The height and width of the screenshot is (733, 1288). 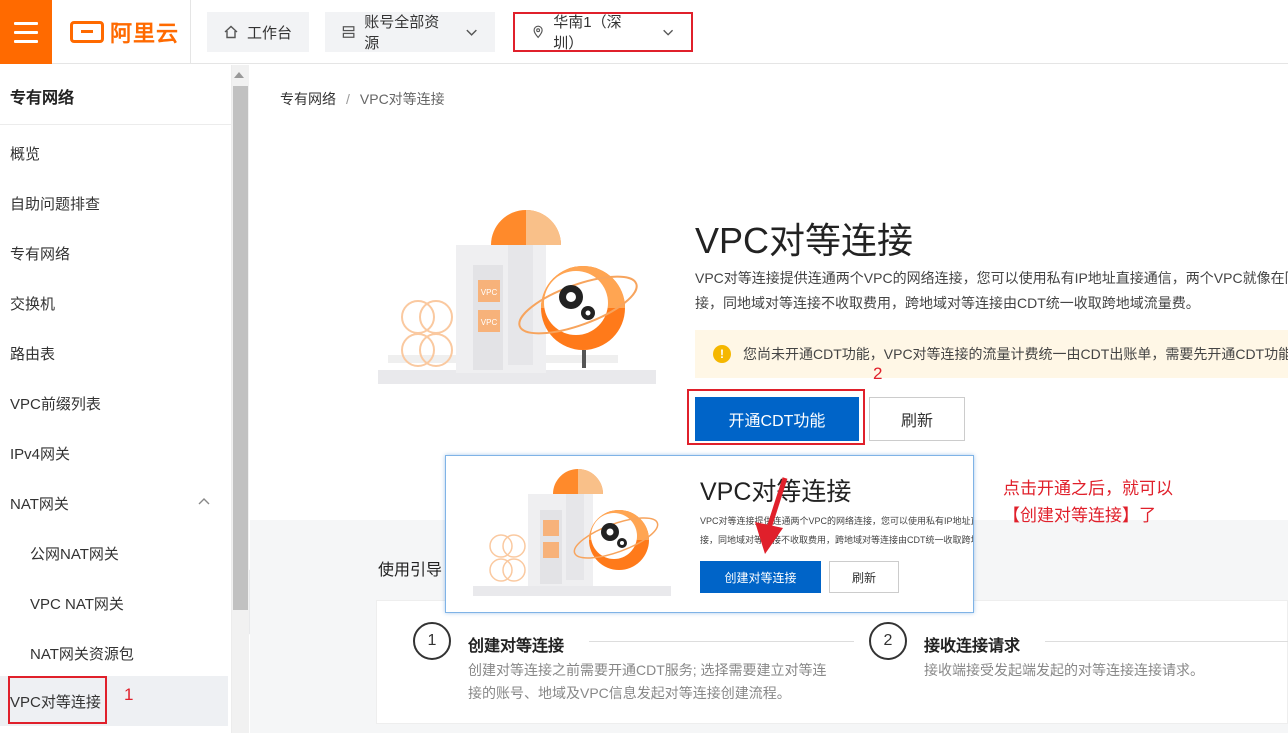 What do you see at coordinates (572, 532) in the screenshot?
I see `vpc-peering-illustration` at bounding box center [572, 532].